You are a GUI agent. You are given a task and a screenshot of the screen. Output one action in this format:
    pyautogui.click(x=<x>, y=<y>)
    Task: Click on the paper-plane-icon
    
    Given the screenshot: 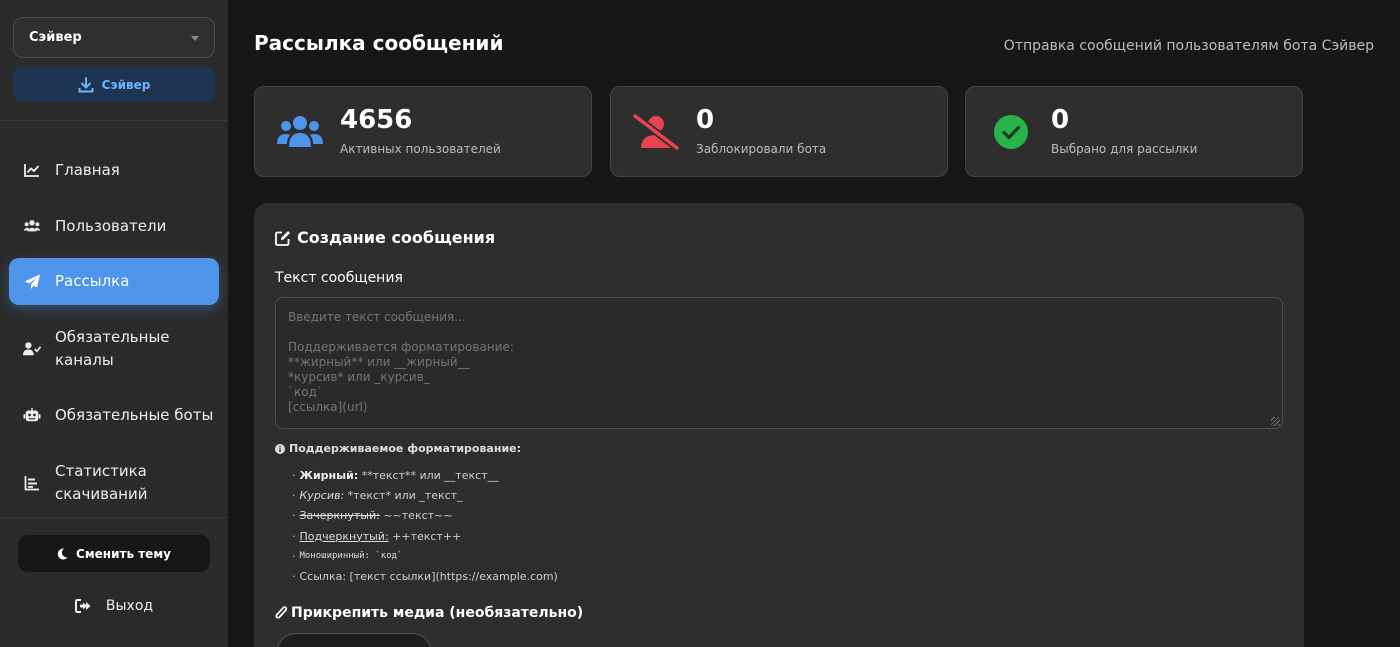 What is the action you would take?
    pyautogui.click(x=32, y=282)
    